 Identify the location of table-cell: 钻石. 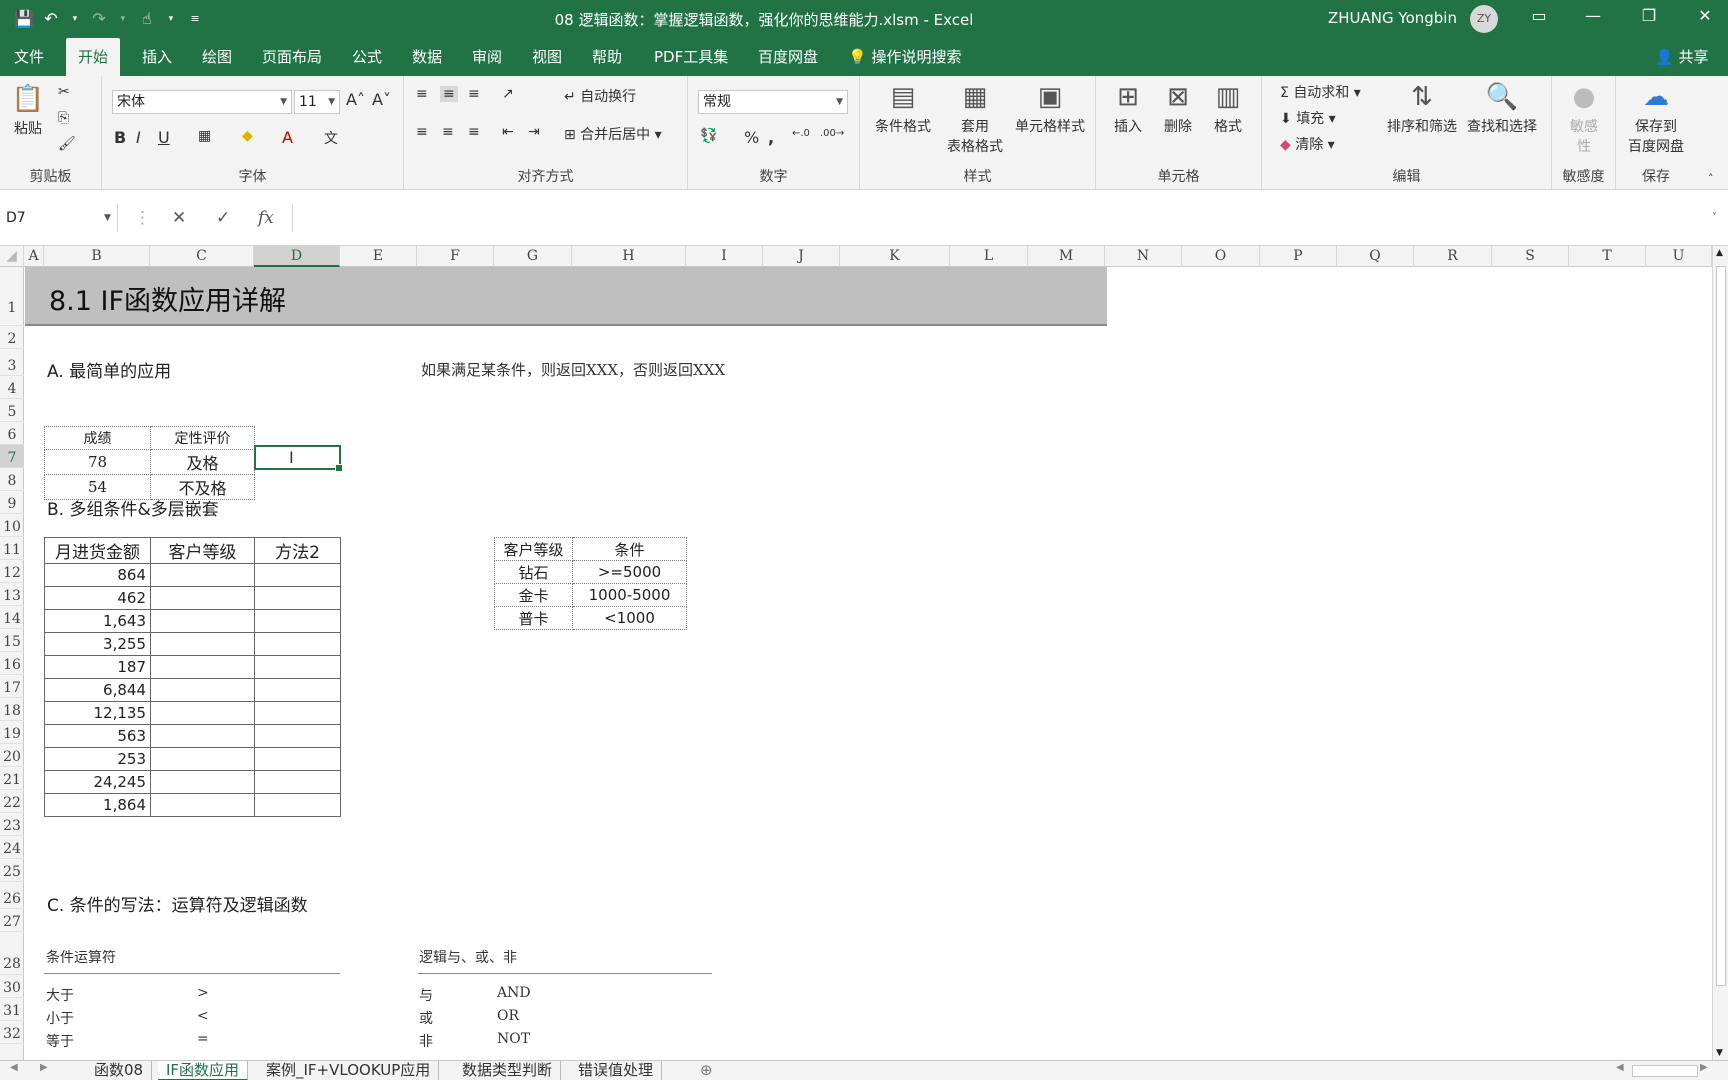
(533, 572).